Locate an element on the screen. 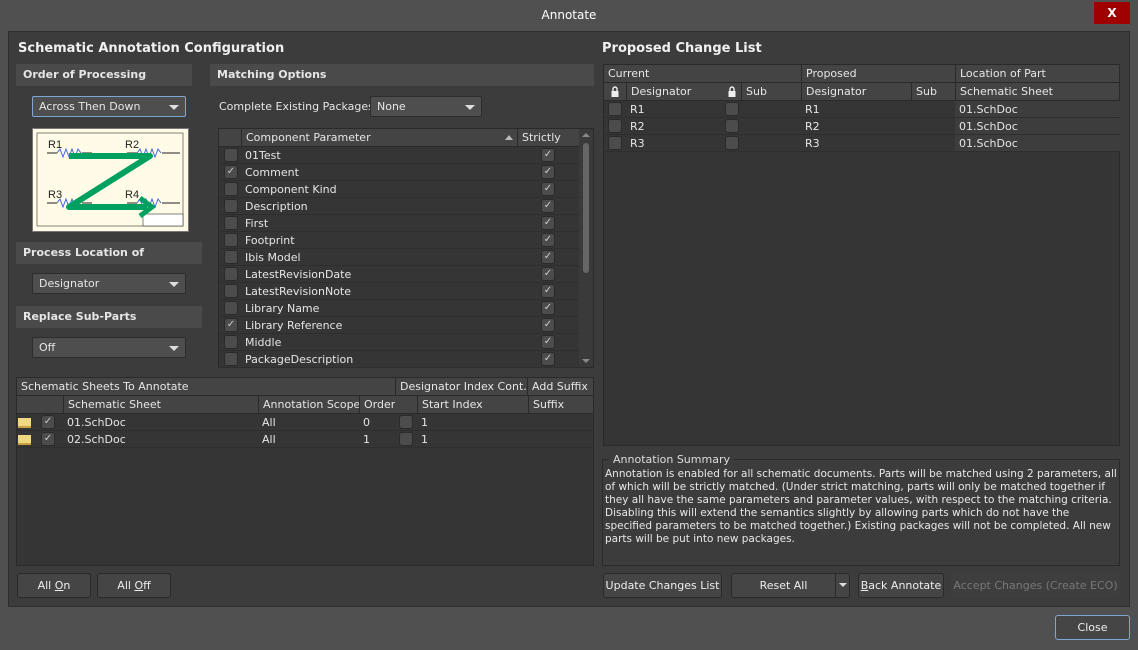 This screenshot has width=1138, height=650. parameter-row: ✓ Comment ✓ is located at coordinates (400, 172).